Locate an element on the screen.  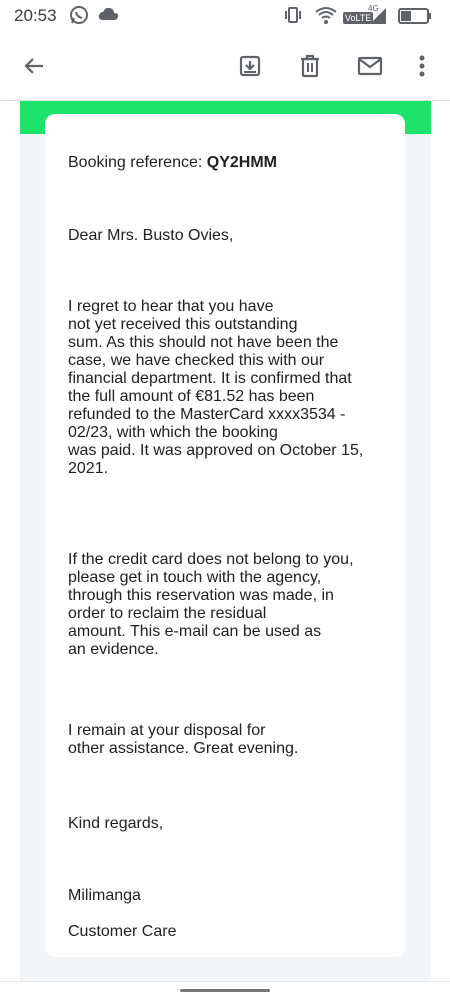
booking-reference: Booking reference: QY2HMM is located at coordinates (172, 163).